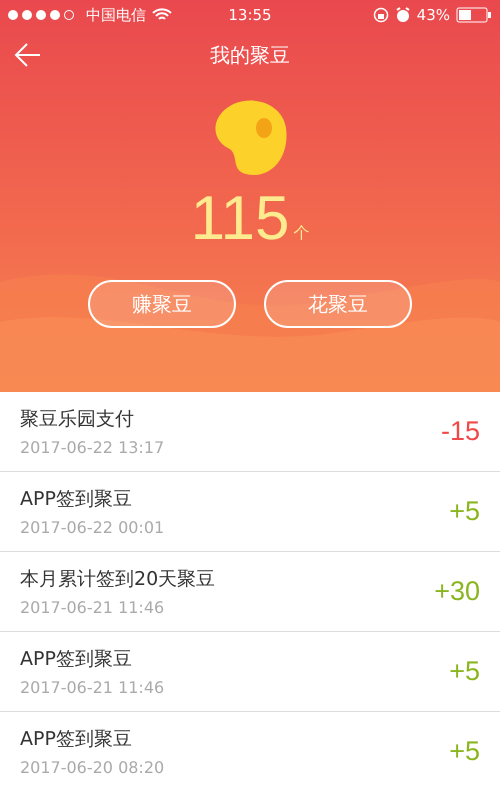 This screenshot has height=790, width=500. I want to click on balance-amount: 115, so click(240, 219).